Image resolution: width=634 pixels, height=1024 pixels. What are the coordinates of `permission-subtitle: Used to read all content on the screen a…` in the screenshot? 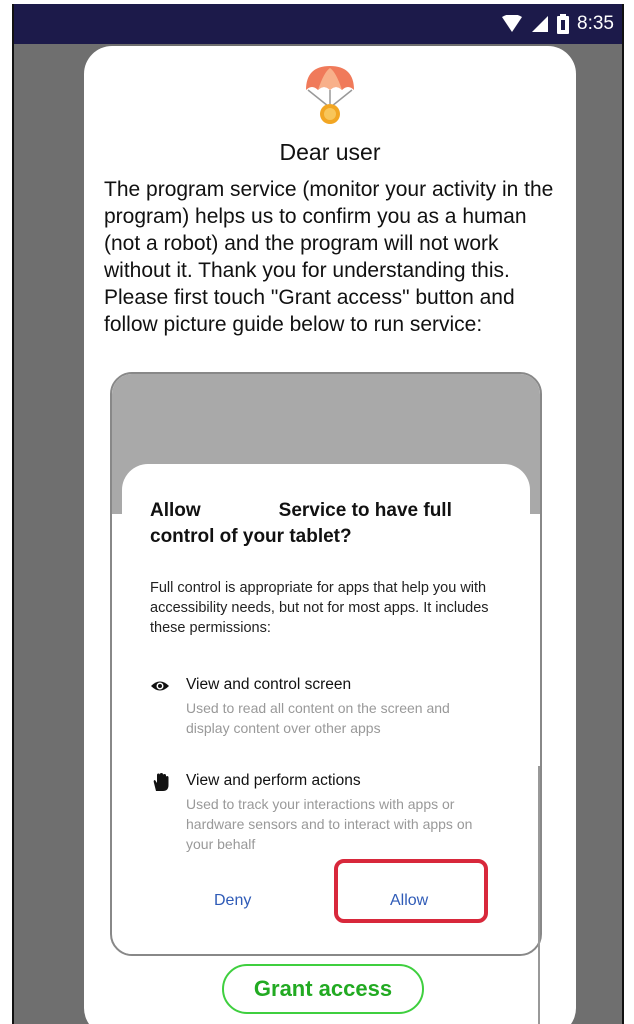 It's located at (318, 718).